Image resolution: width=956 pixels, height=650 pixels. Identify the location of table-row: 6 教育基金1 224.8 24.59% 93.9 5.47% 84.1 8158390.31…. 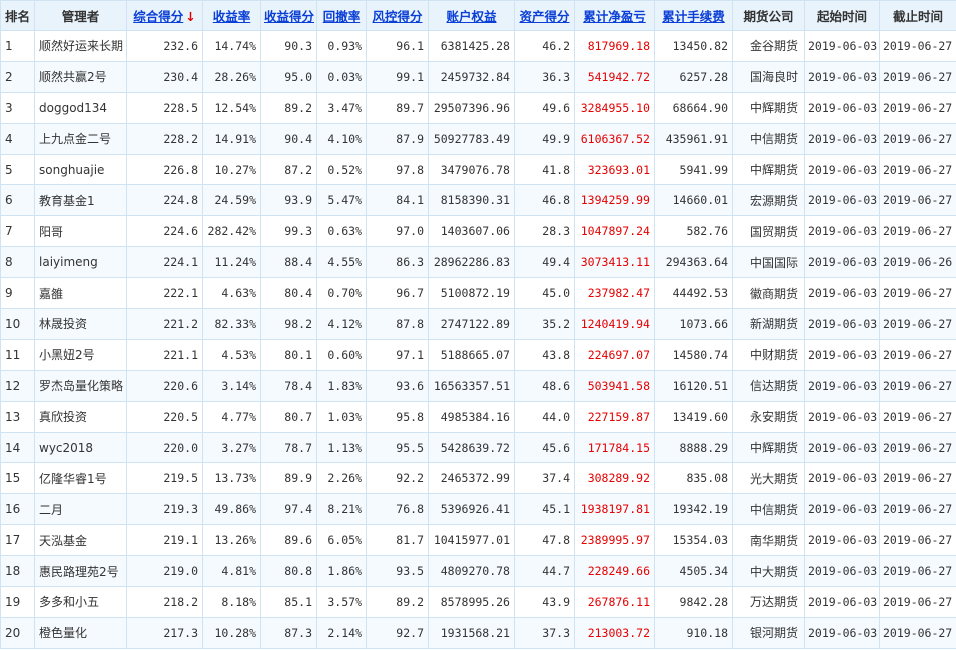
(478, 200).